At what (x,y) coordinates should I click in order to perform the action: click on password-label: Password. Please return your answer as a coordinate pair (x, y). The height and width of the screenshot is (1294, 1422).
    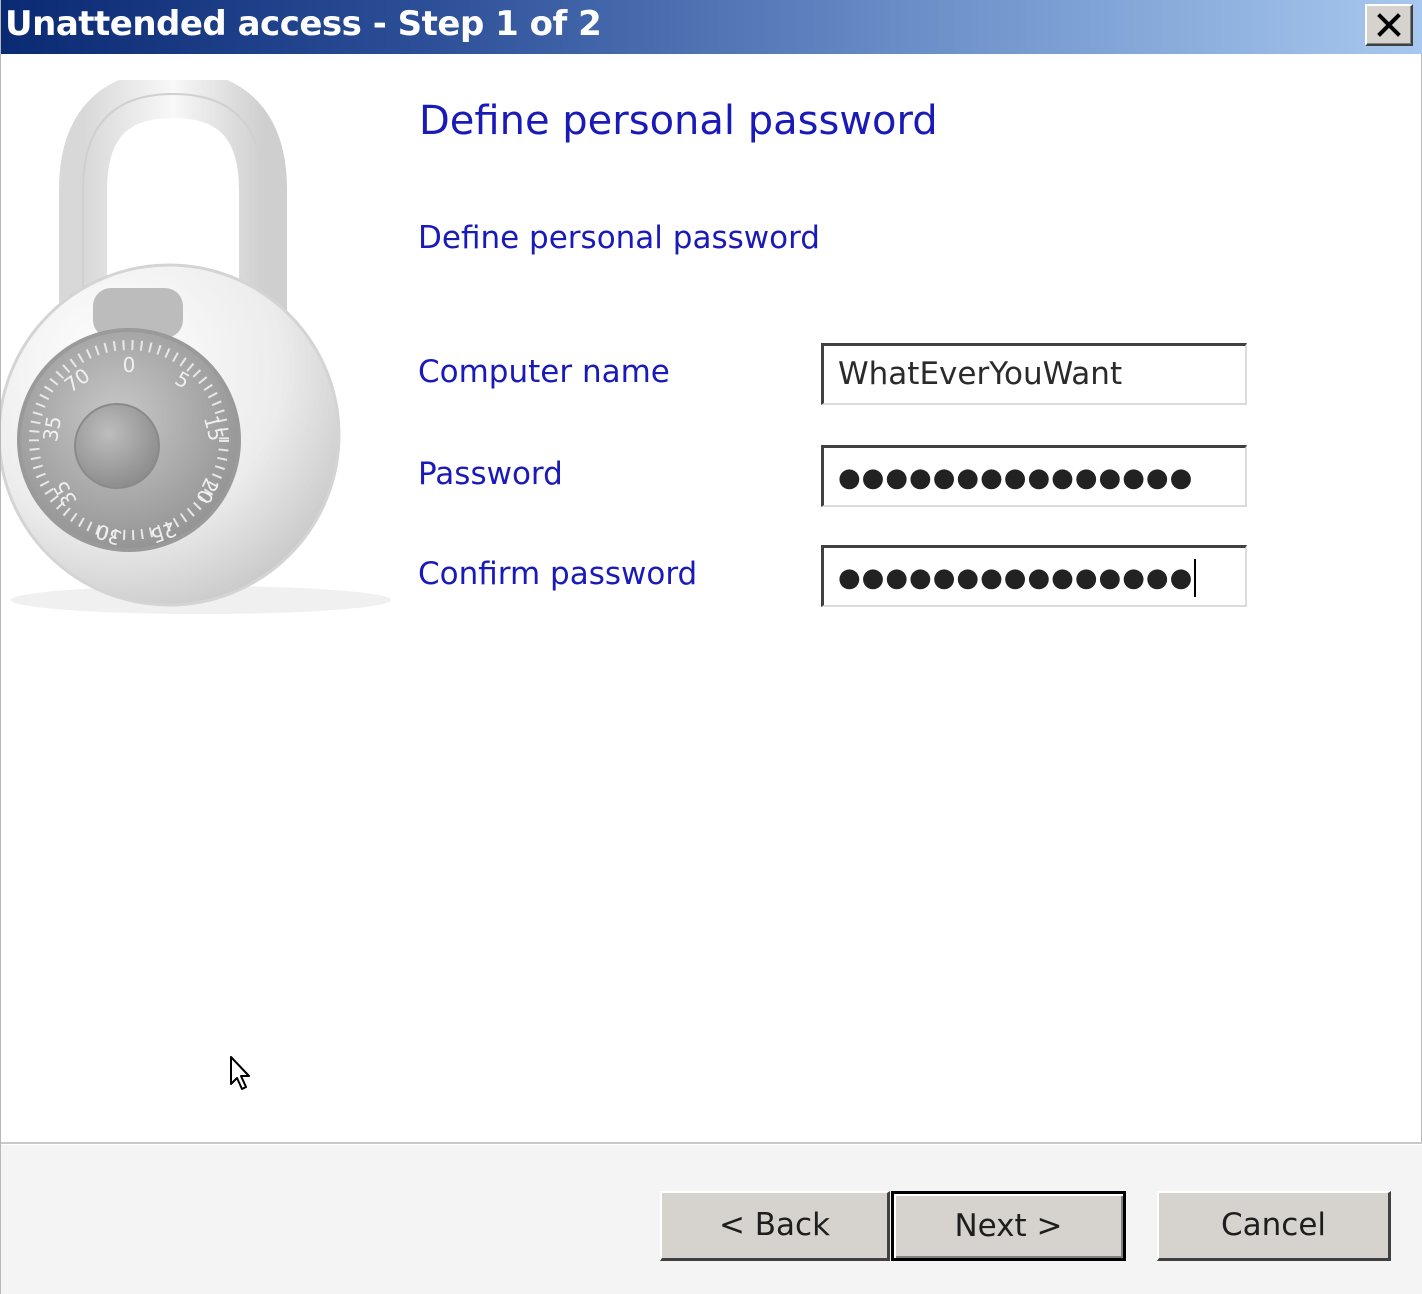
    Looking at the image, I should click on (490, 474).